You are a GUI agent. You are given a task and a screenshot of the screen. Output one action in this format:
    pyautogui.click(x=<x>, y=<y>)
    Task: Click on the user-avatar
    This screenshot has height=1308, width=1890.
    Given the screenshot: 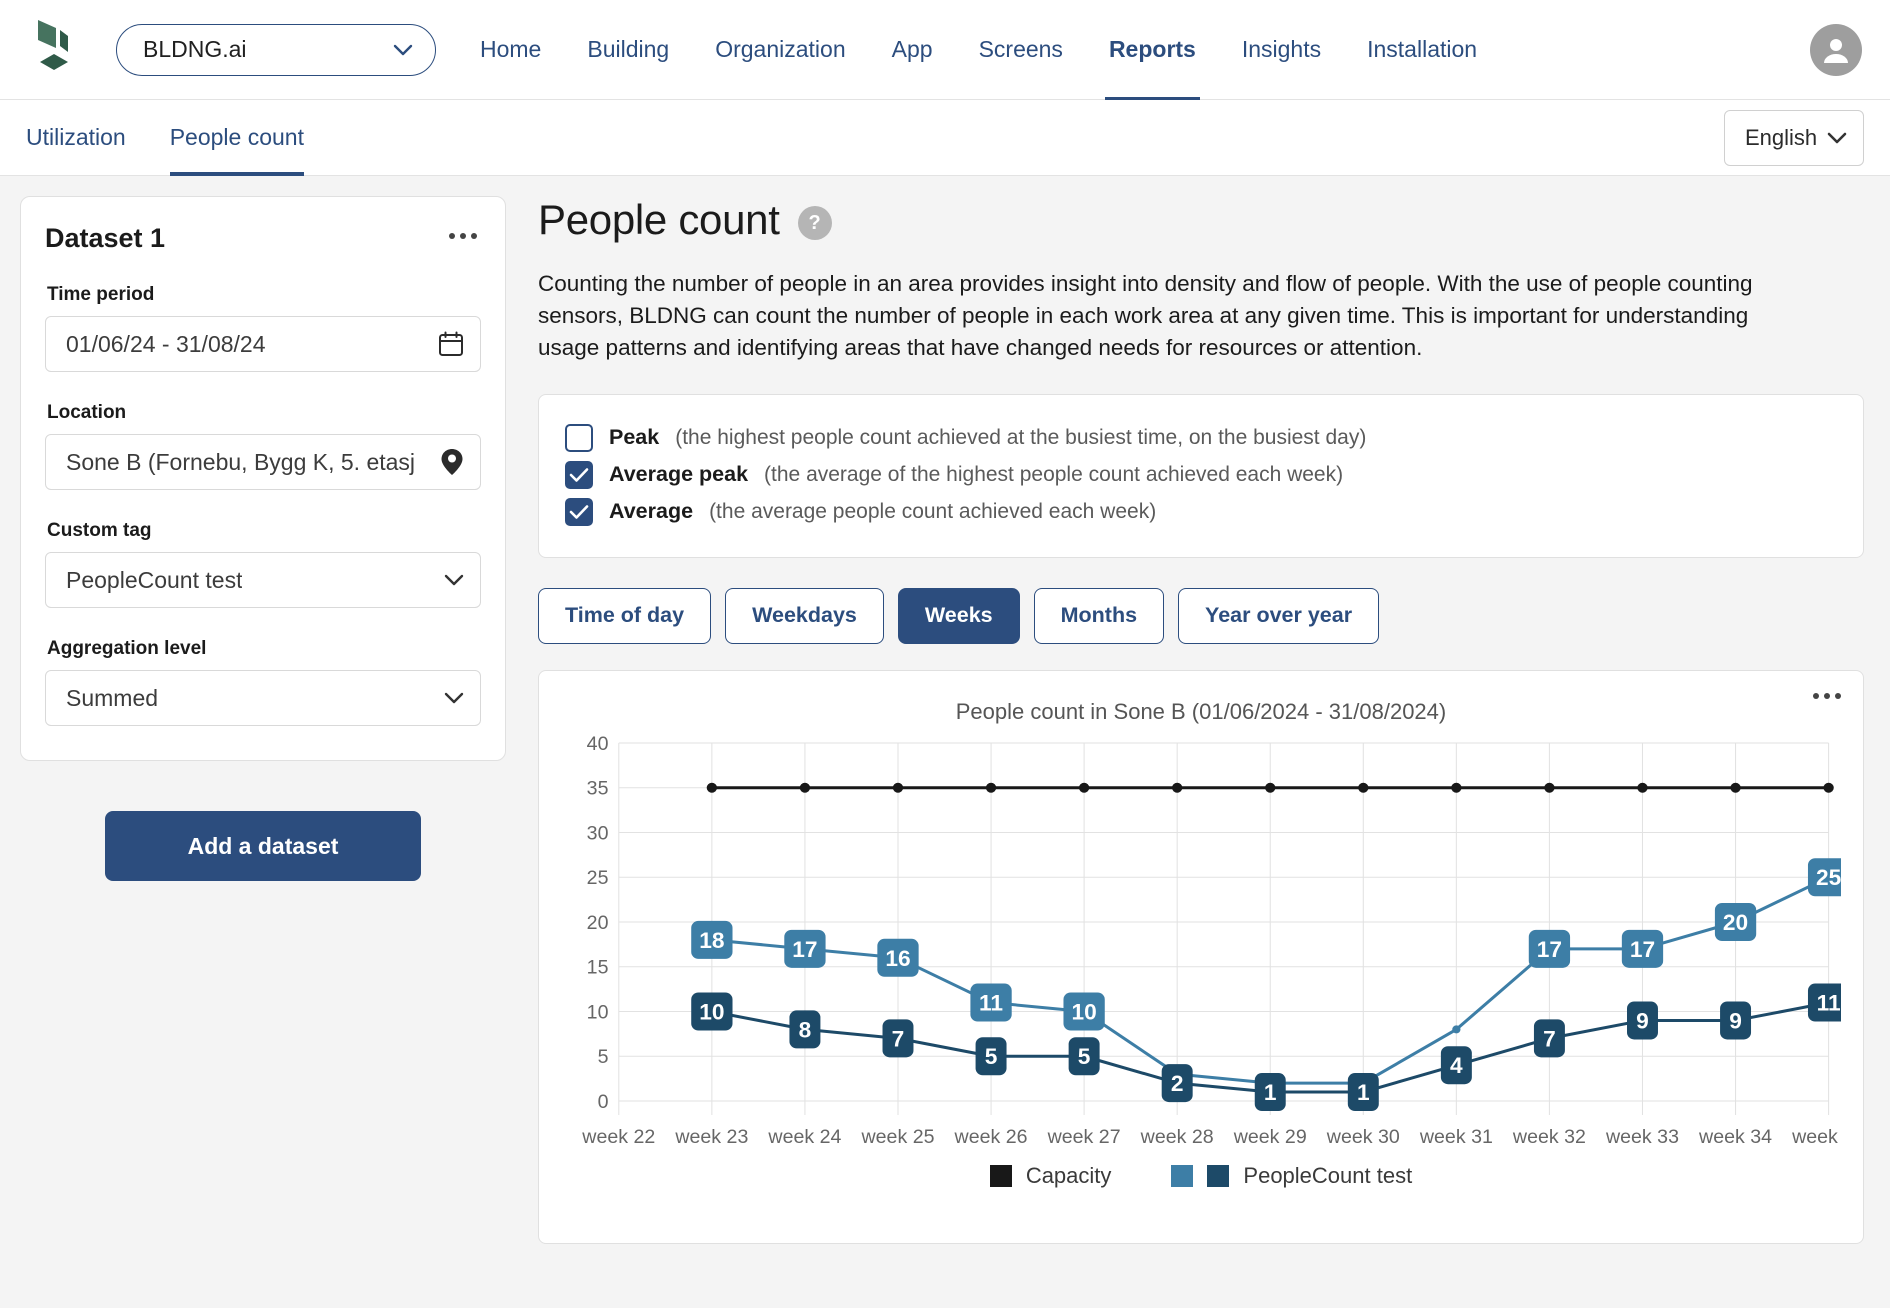 What is the action you would take?
    pyautogui.click(x=1836, y=49)
    